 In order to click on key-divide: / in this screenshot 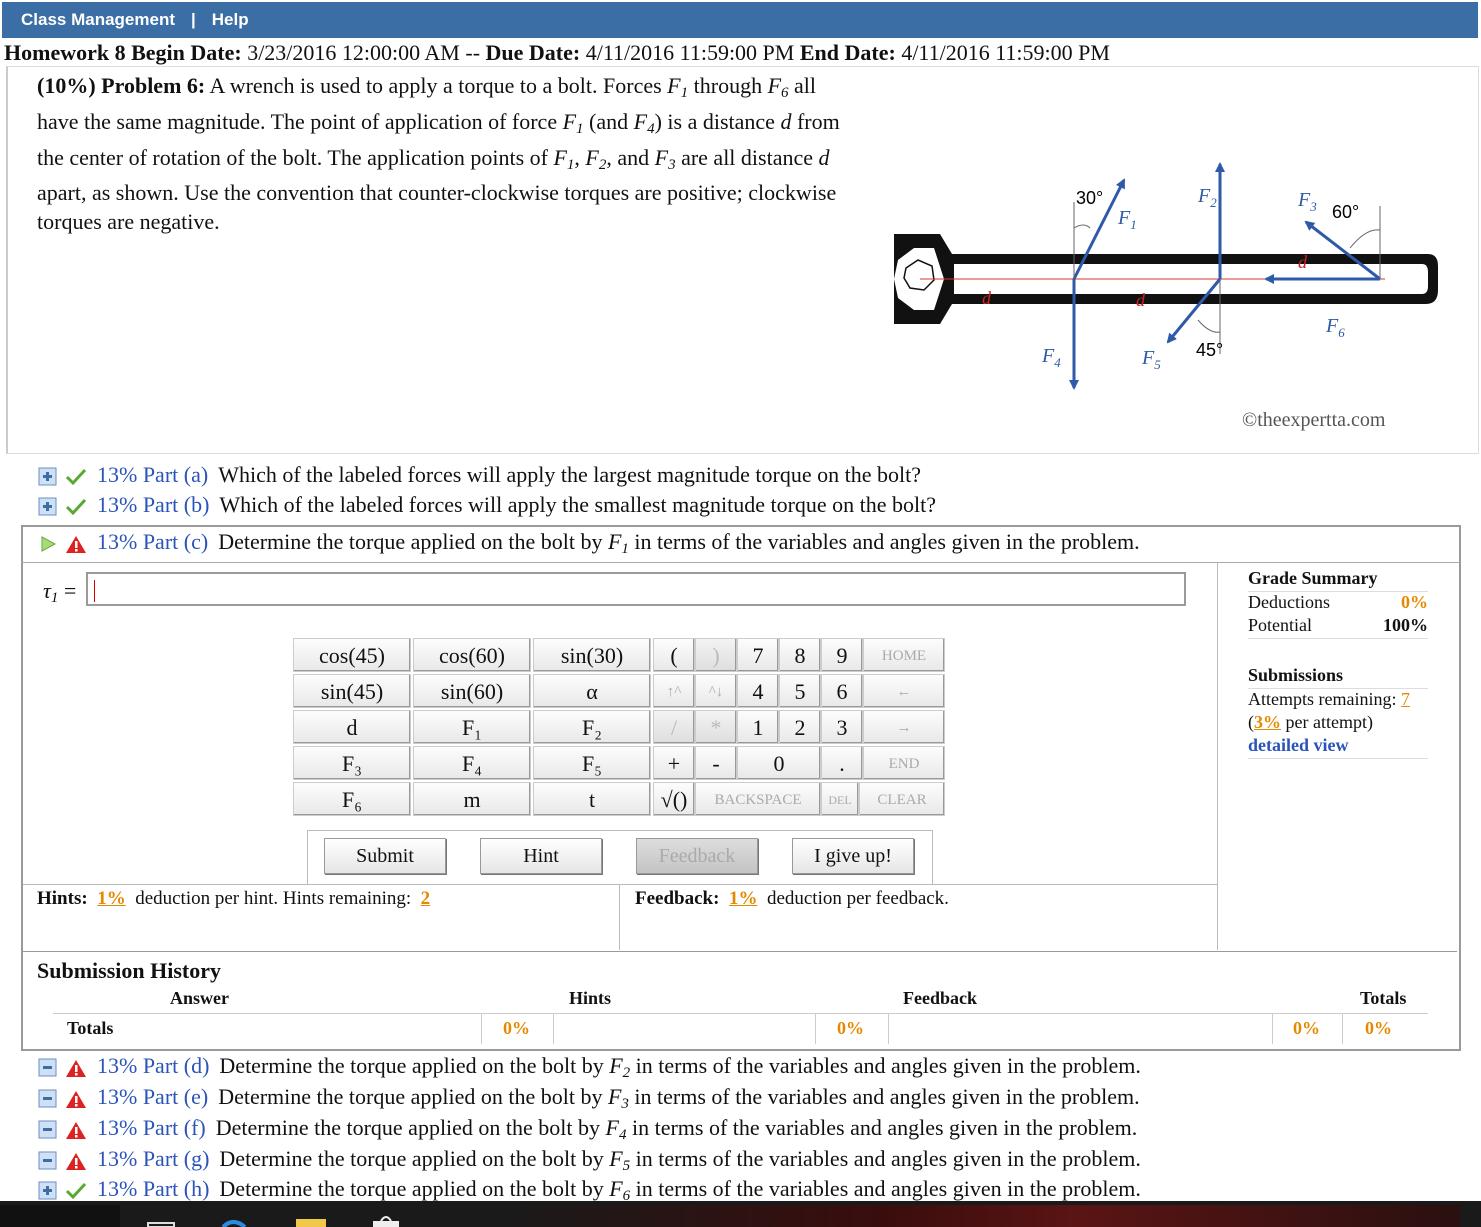, I will do `click(674, 727)`.